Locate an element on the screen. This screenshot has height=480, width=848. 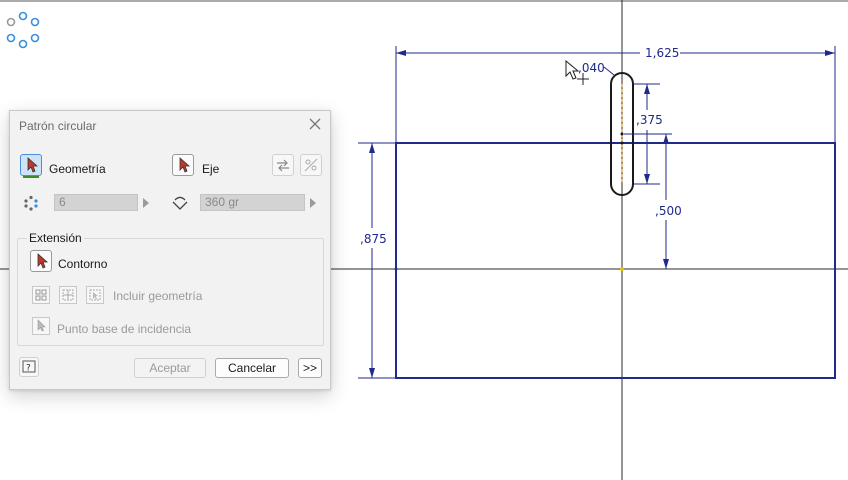
axis-label: Eje is located at coordinates (211, 169).